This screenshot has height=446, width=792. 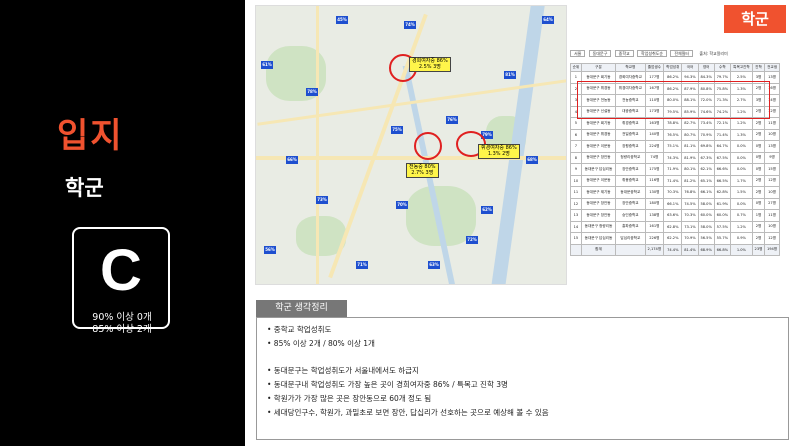 I want to click on table-cell: 13, so click(x=576, y=215).